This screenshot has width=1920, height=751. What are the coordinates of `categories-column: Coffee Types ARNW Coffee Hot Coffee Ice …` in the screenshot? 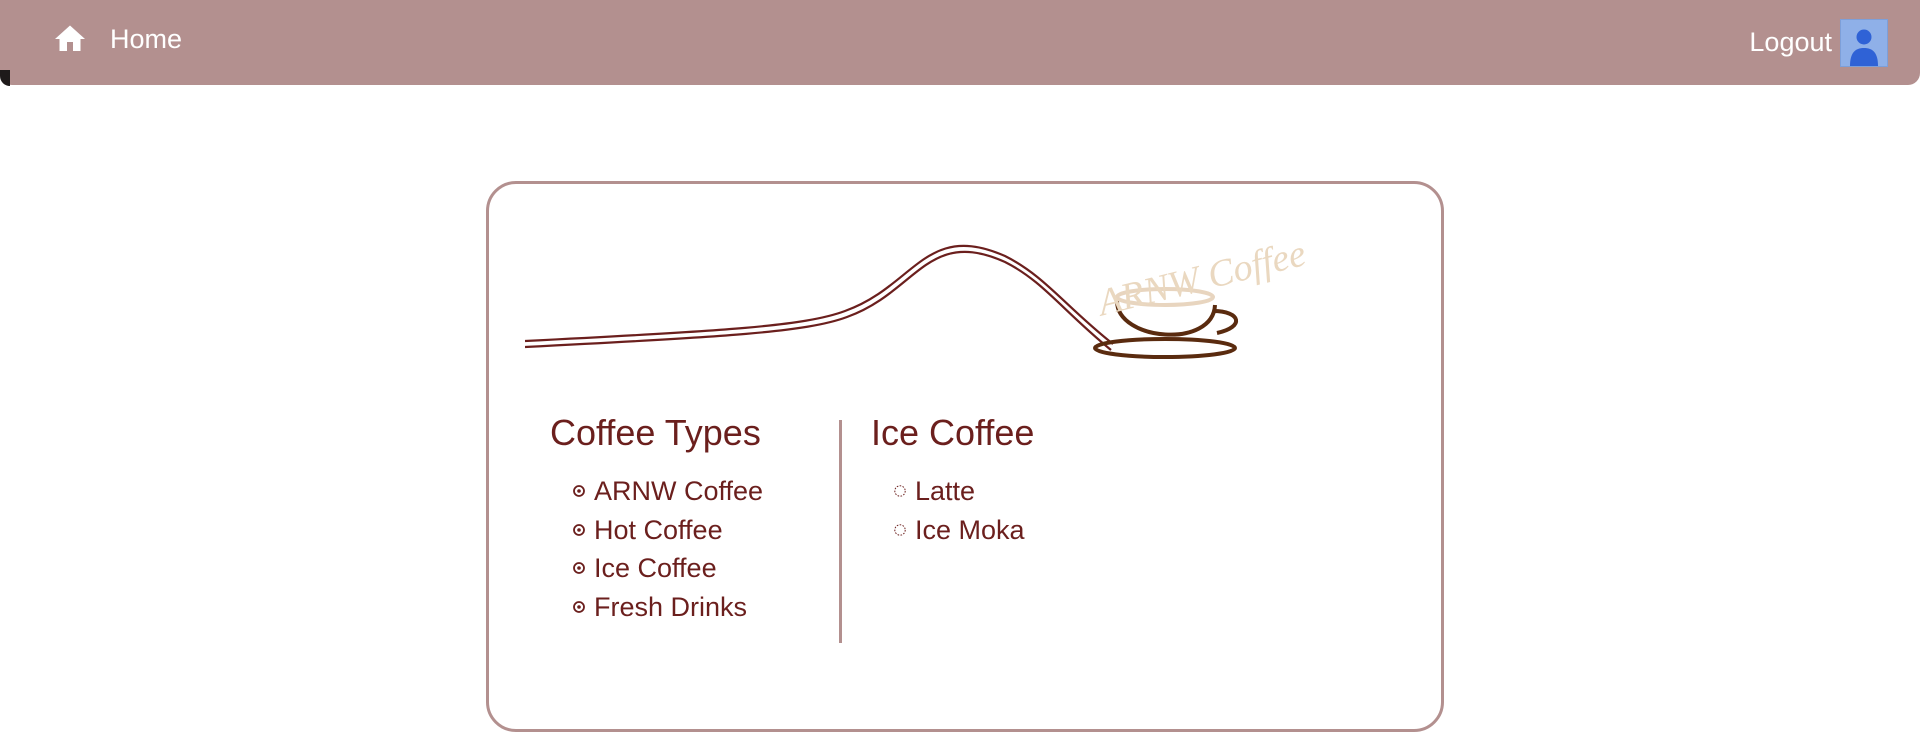 It's located at (685, 519).